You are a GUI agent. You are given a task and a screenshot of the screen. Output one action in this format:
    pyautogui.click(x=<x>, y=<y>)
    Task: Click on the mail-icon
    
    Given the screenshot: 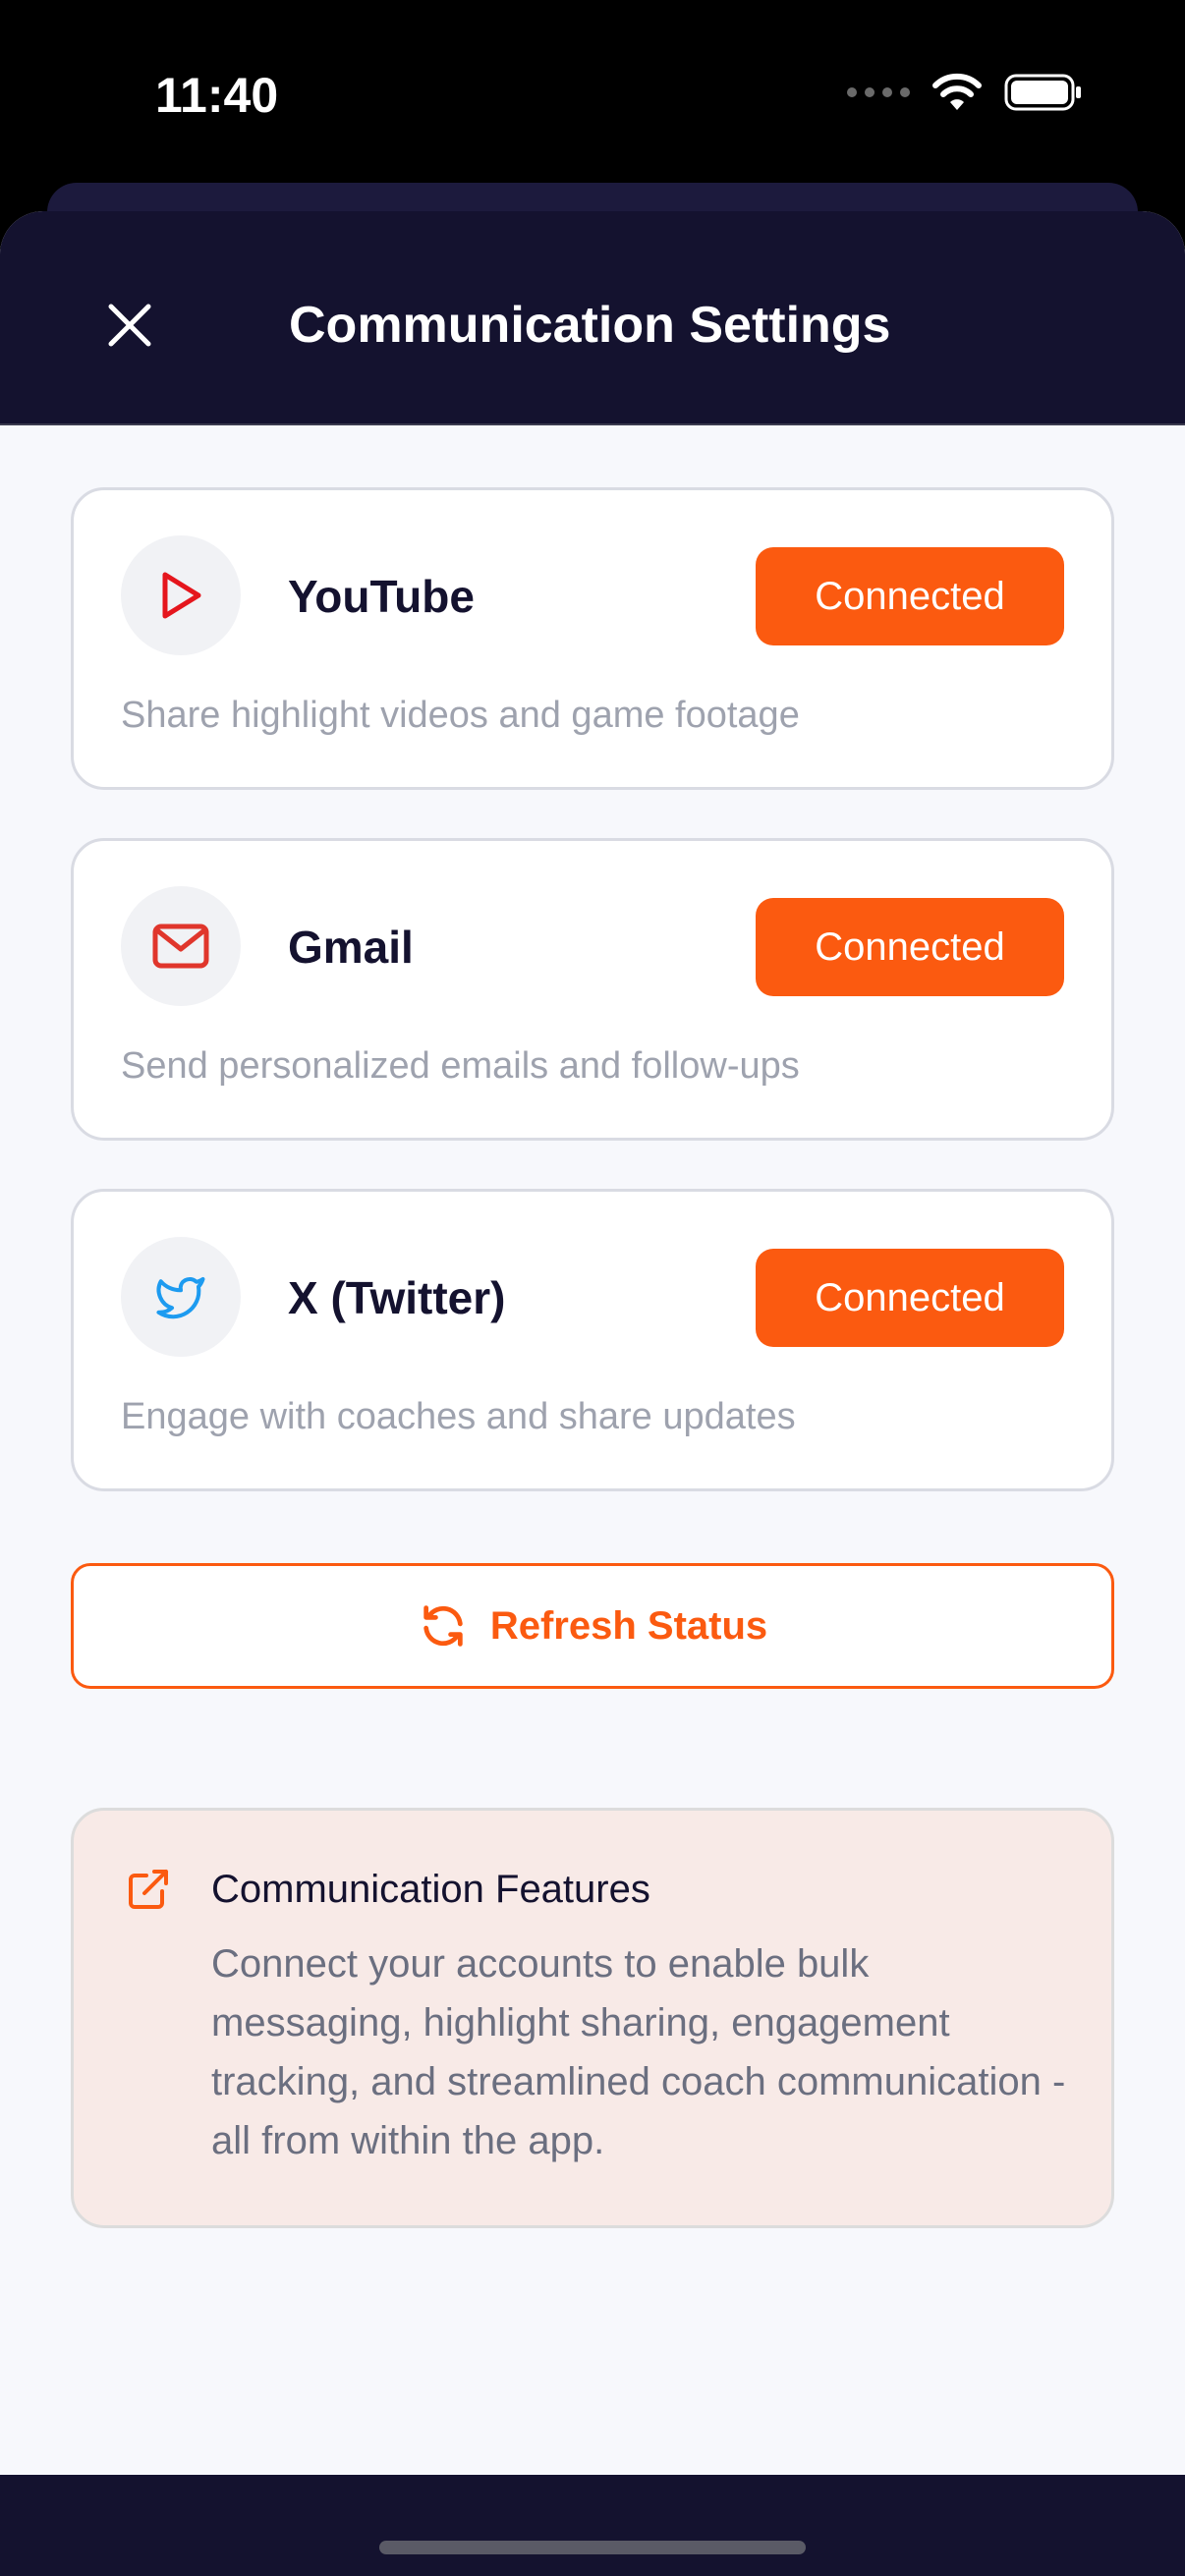 What is the action you would take?
    pyautogui.click(x=181, y=946)
    